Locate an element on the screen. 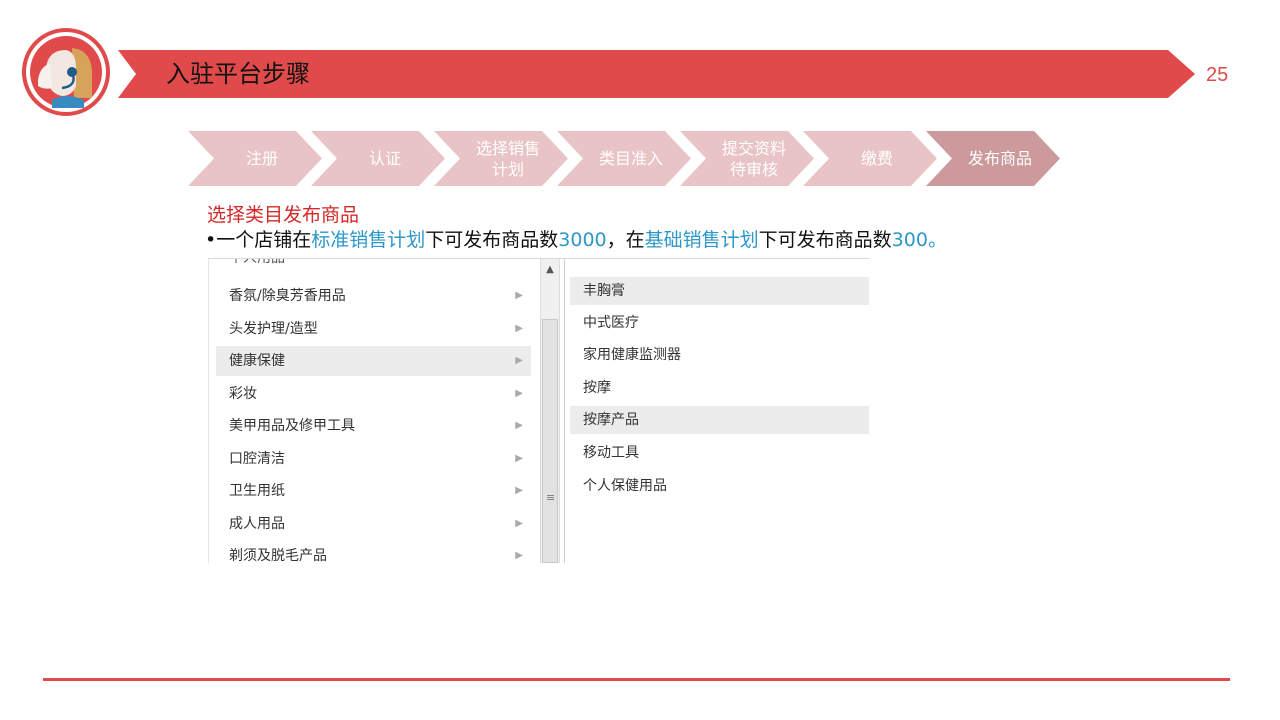 The width and height of the screenshot is (1280, 720). step-choose-plan: 选择销售 计划 is located at coordinates (501, 158).